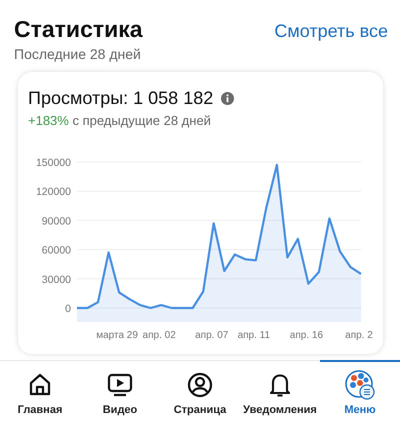 The height and width of the screenshot is (424, 400). What do you see at coordinates (359, 335) in the screenshot?
I see `x-axis-label: апр. 2` at bounding box center [359, 335].